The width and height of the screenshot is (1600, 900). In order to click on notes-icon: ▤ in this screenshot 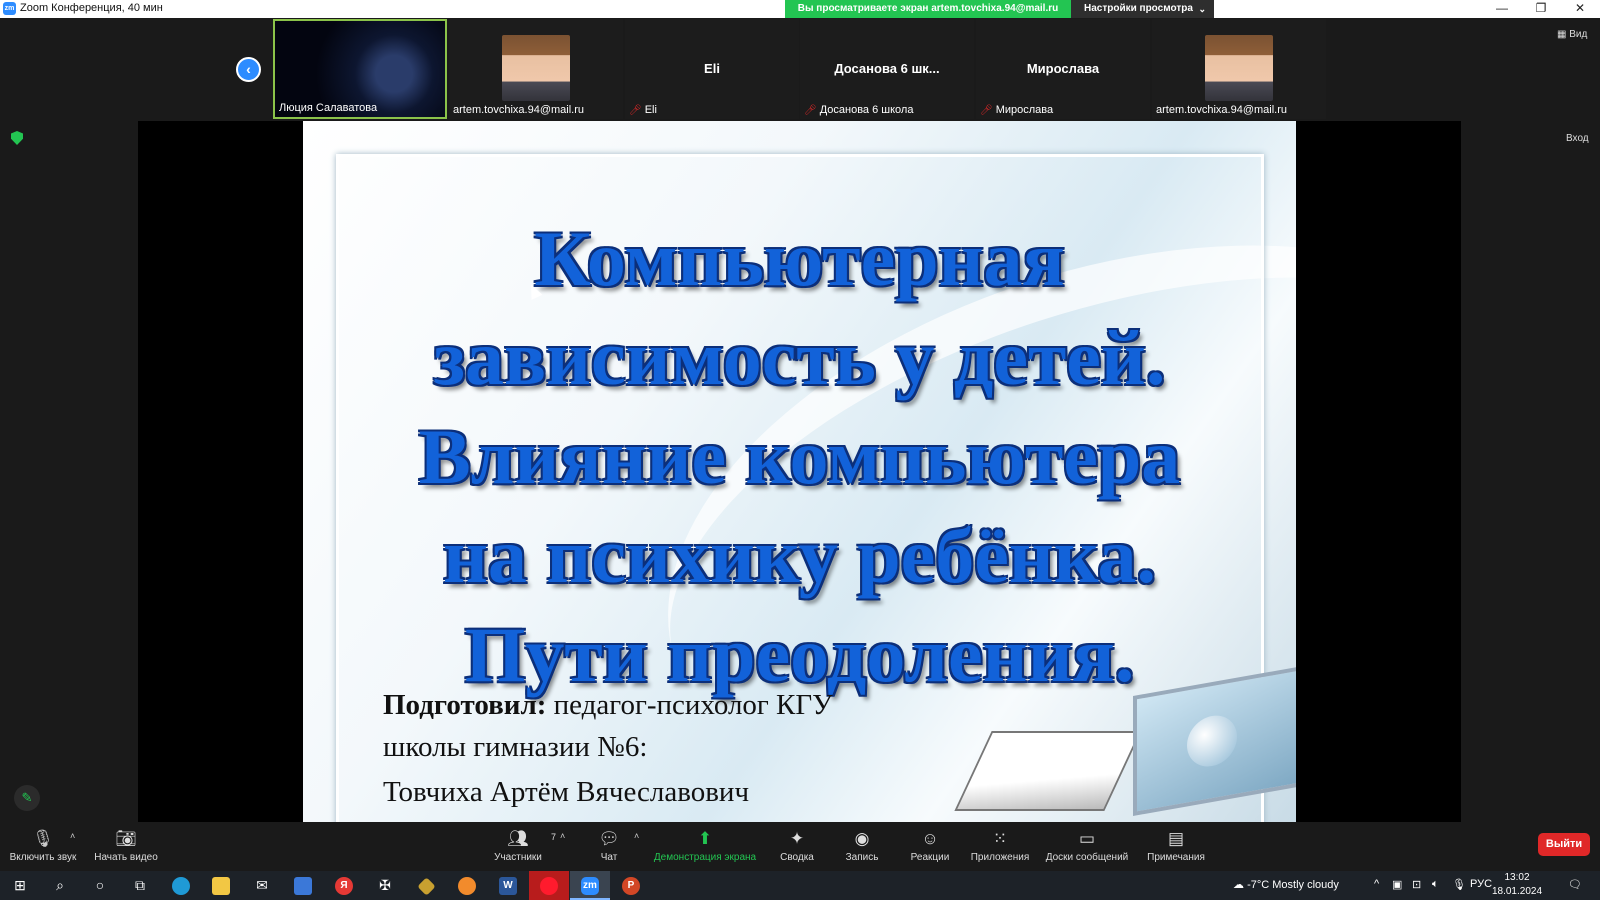, I will do `click(1176, 838)`.